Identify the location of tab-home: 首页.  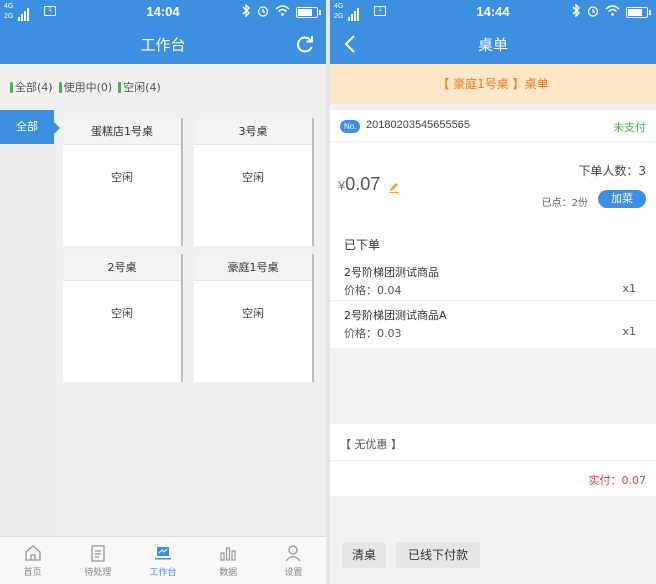
(32, 560).